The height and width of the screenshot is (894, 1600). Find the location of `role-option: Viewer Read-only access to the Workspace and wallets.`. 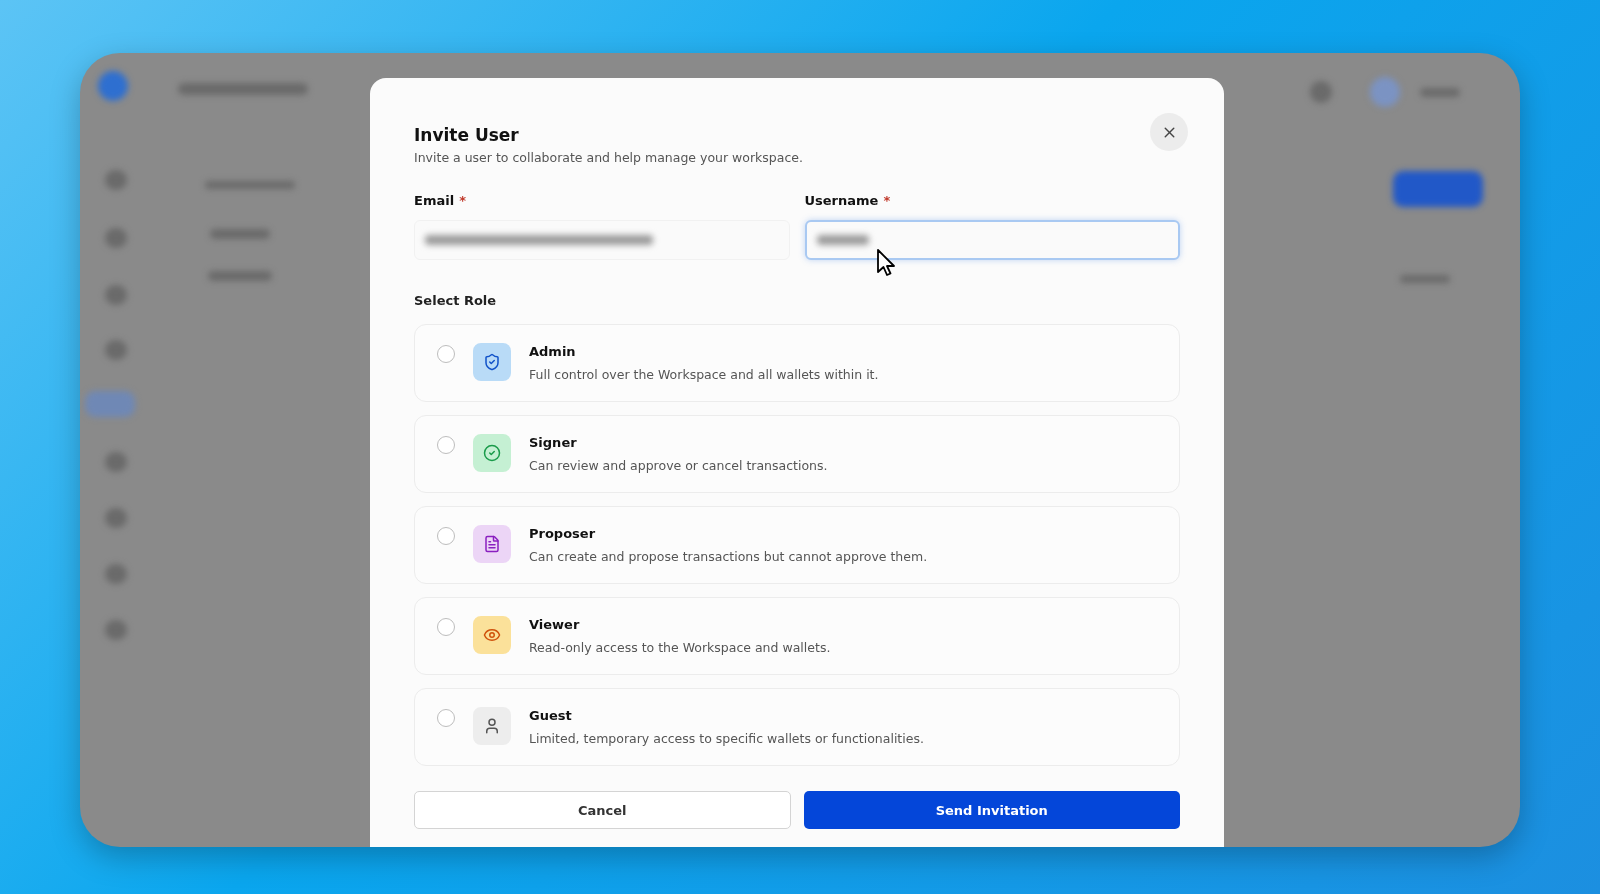

role-option: Viewer Read-only access to the Workspace and wallets. is located at coordinates (797, 636).